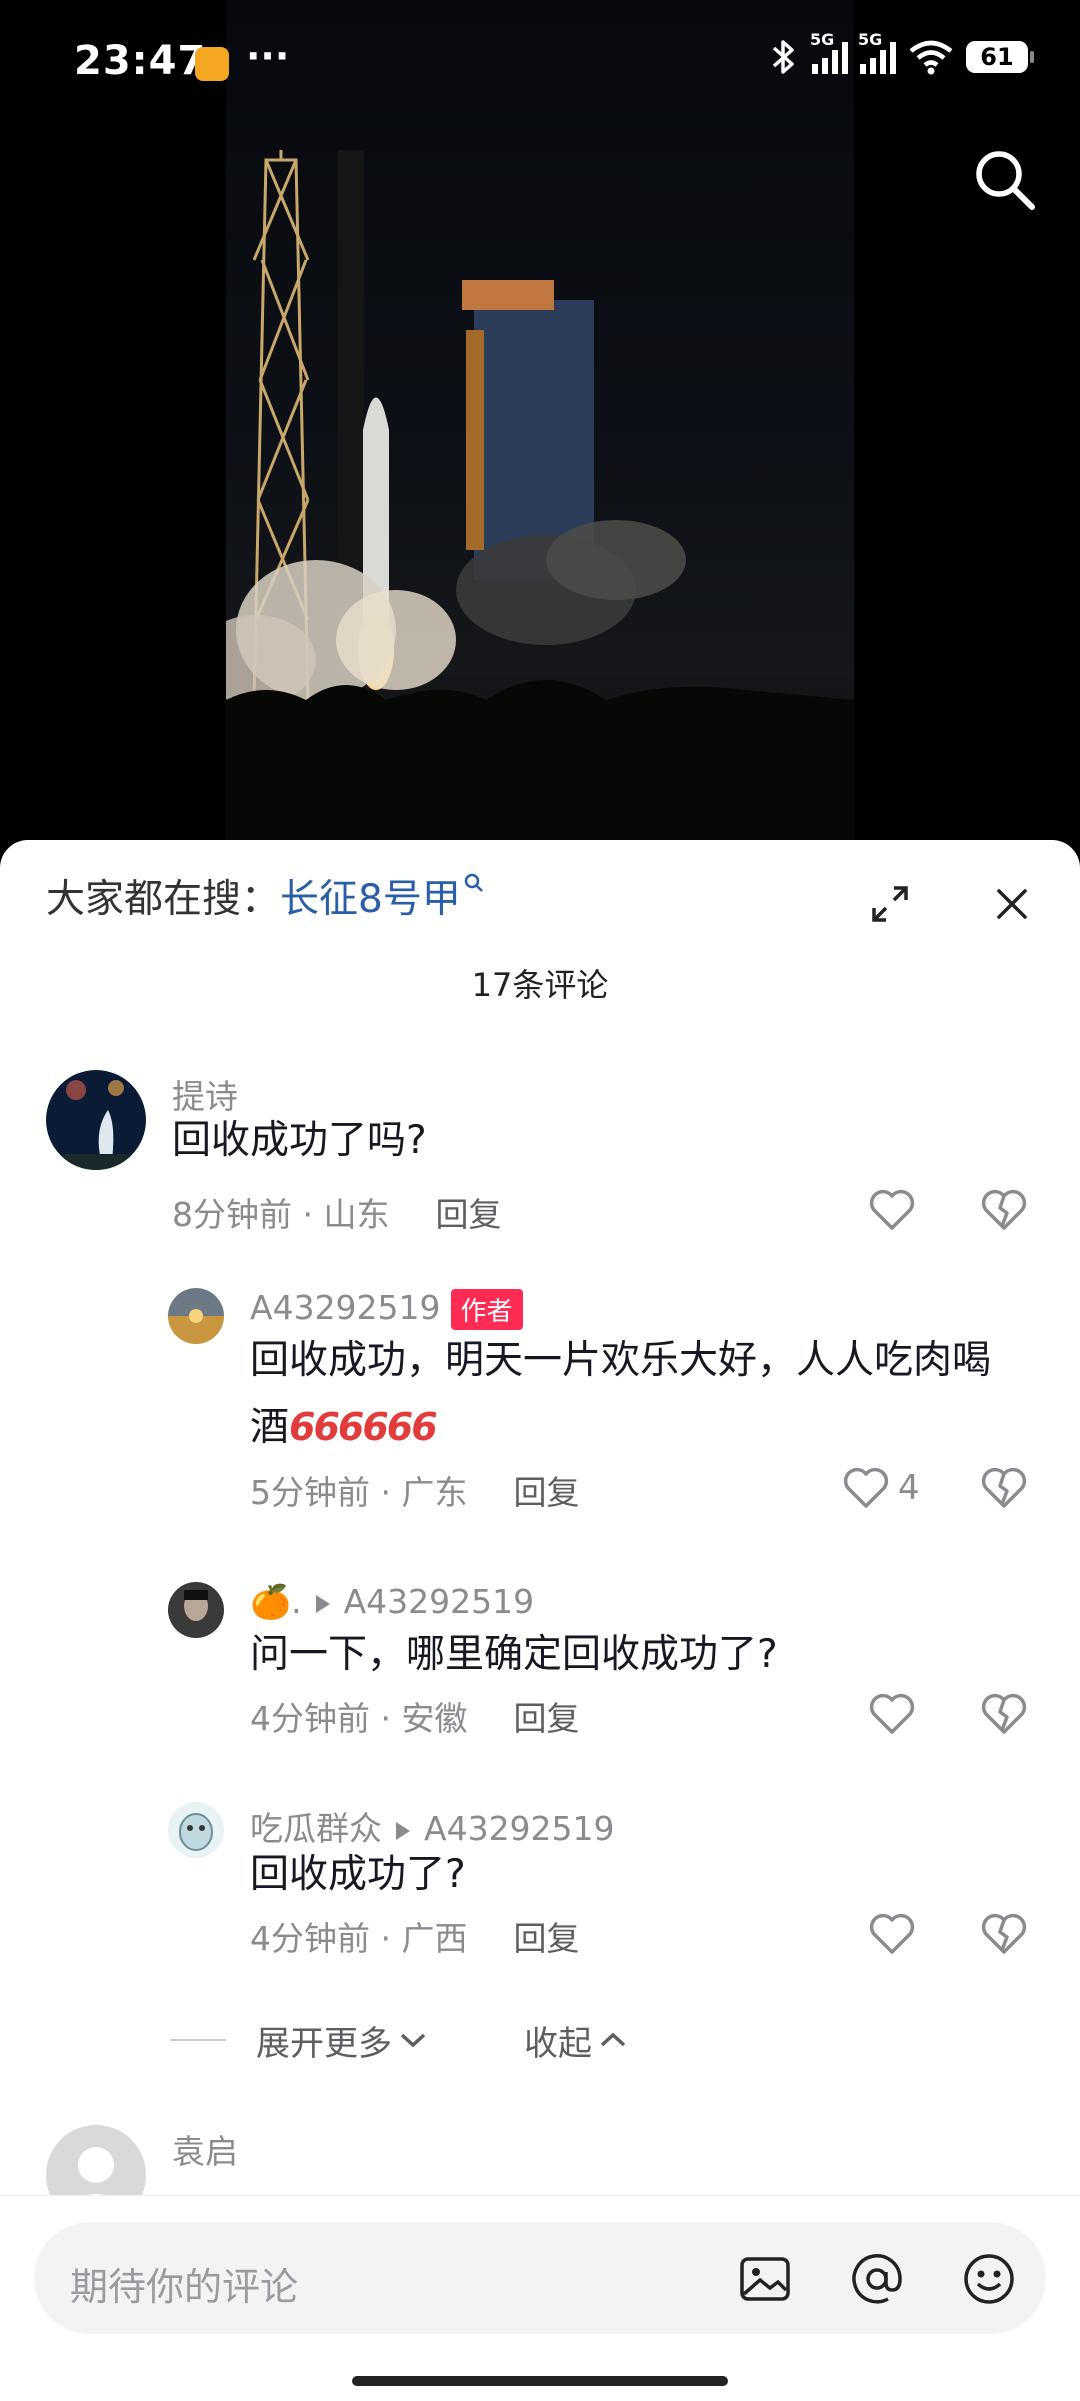  What do you see at coordinates (184, 2287) in the screenshot?
I see `comment-input-placeholder: 期待你的评论` at bounding box center [184, 2287].